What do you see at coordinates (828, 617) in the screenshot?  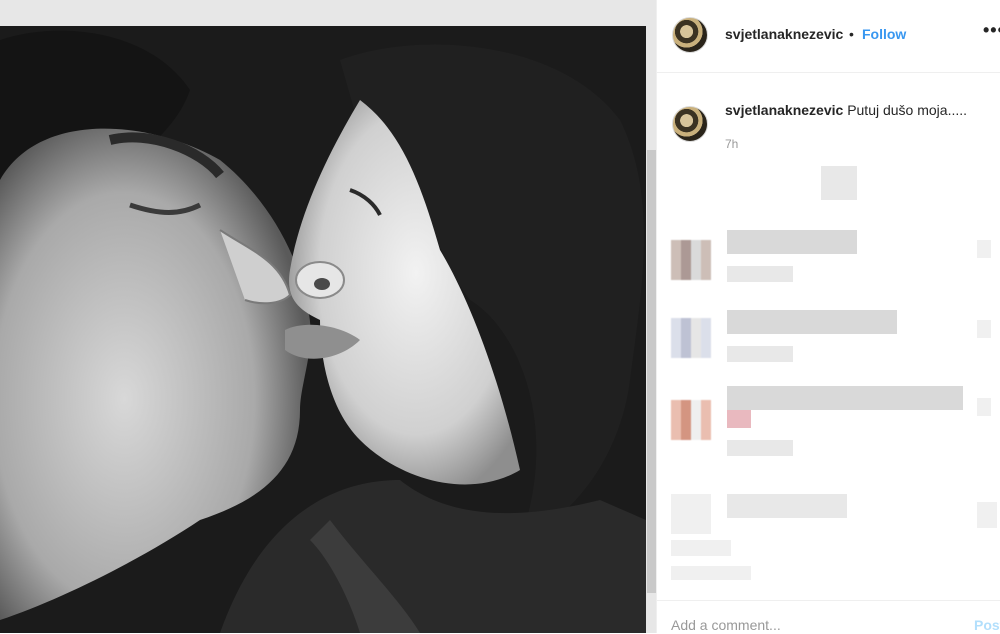 I see `comment-composer: Add a comment... Post` at bounding box center [828, 617].